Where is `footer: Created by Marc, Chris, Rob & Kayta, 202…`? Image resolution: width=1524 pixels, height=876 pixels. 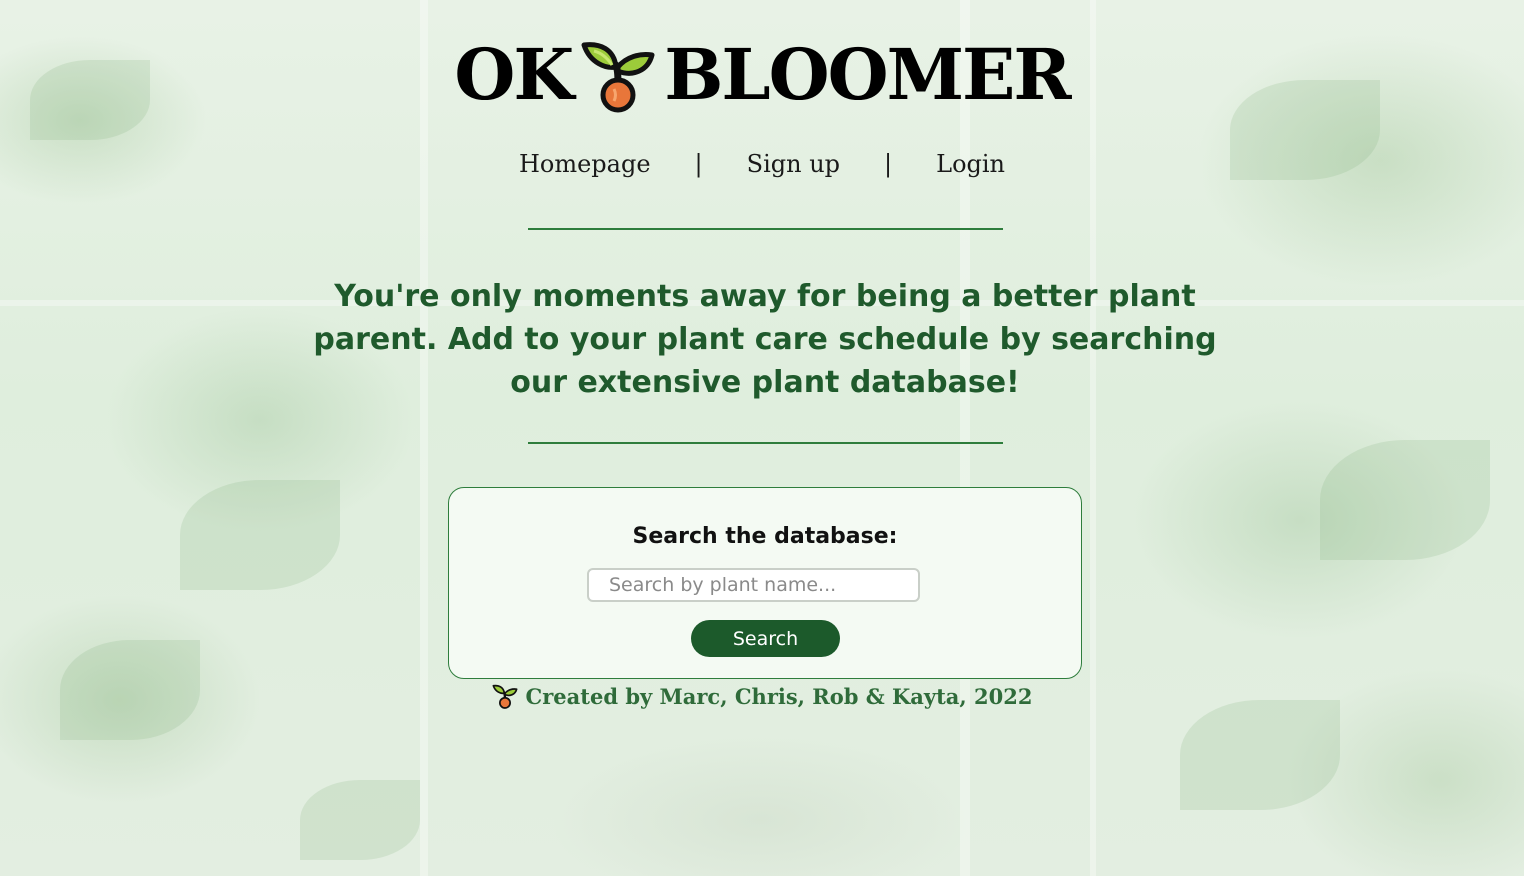
footer: Created by Marc, Chris, Rob & Kayta, 202… is located at coordinates (762, 696).